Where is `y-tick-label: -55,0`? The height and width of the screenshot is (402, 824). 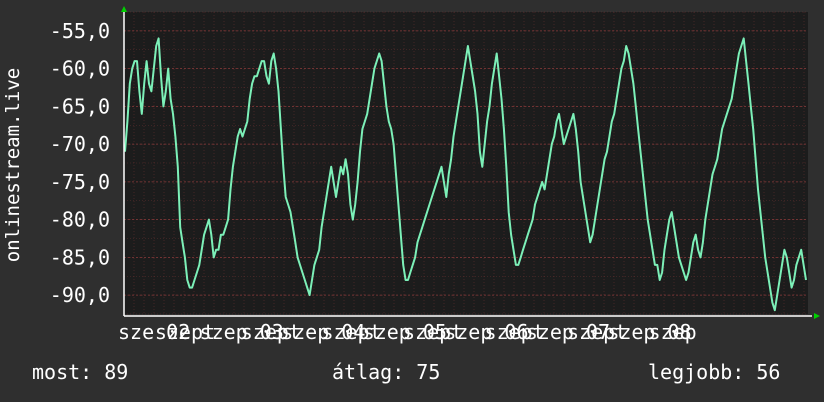 y-tick-label: -55,0 is located at coordinates (80, 31).